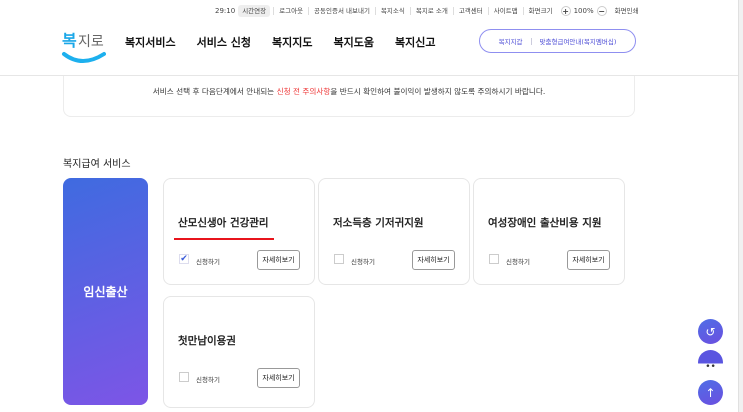 Image resolution: width=743 pixels, height=412 pixels. What do you see at coordinates (511, 41) in the screenshot?
I see `welfare-wallet-link: 복지지갑` at bounding box center [511, 41].